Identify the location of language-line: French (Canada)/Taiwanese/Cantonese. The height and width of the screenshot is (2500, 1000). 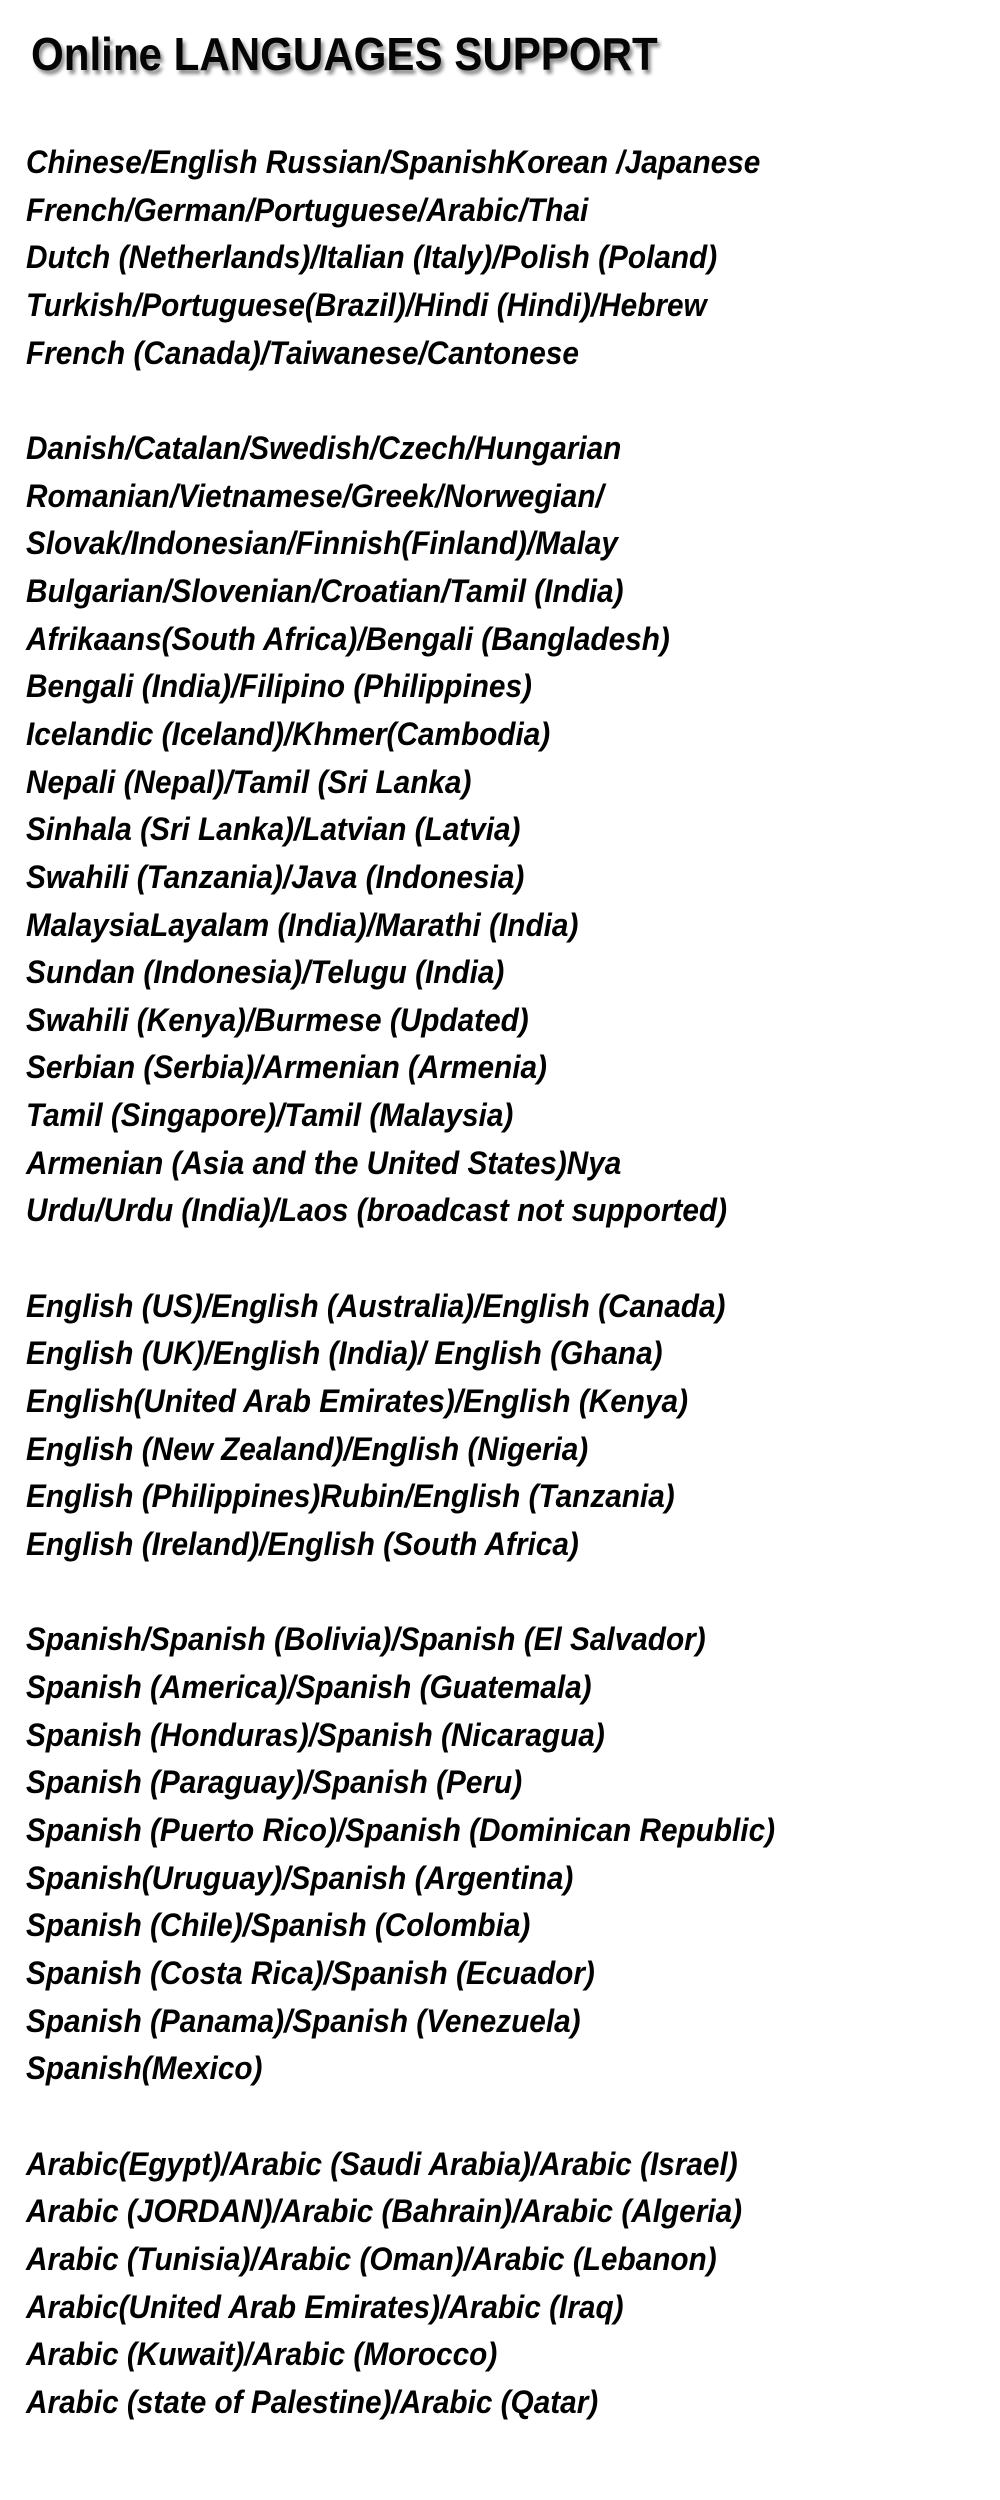
(302, 352).